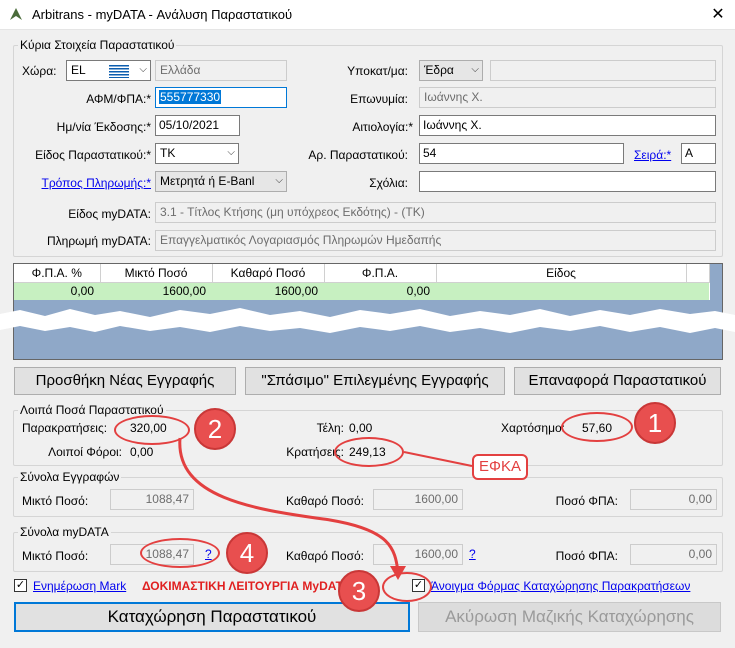 The height and width of the screenshot is (648, 735). I want to click on annotation-badge-3: 3, so click(359, 591).